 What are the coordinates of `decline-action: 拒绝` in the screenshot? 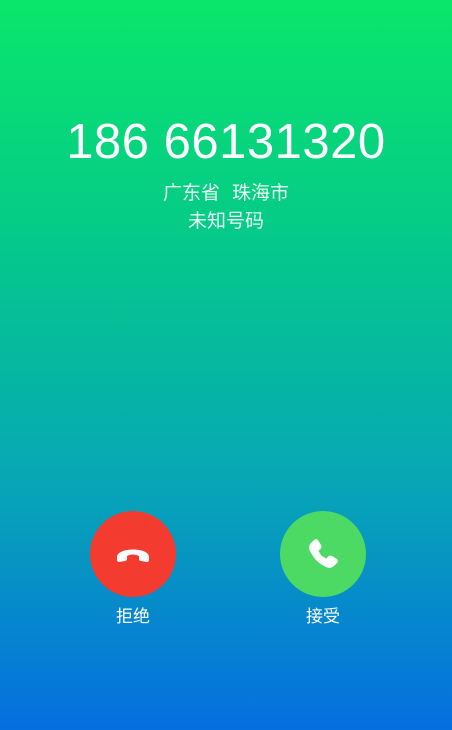 It's located at (133, 569).